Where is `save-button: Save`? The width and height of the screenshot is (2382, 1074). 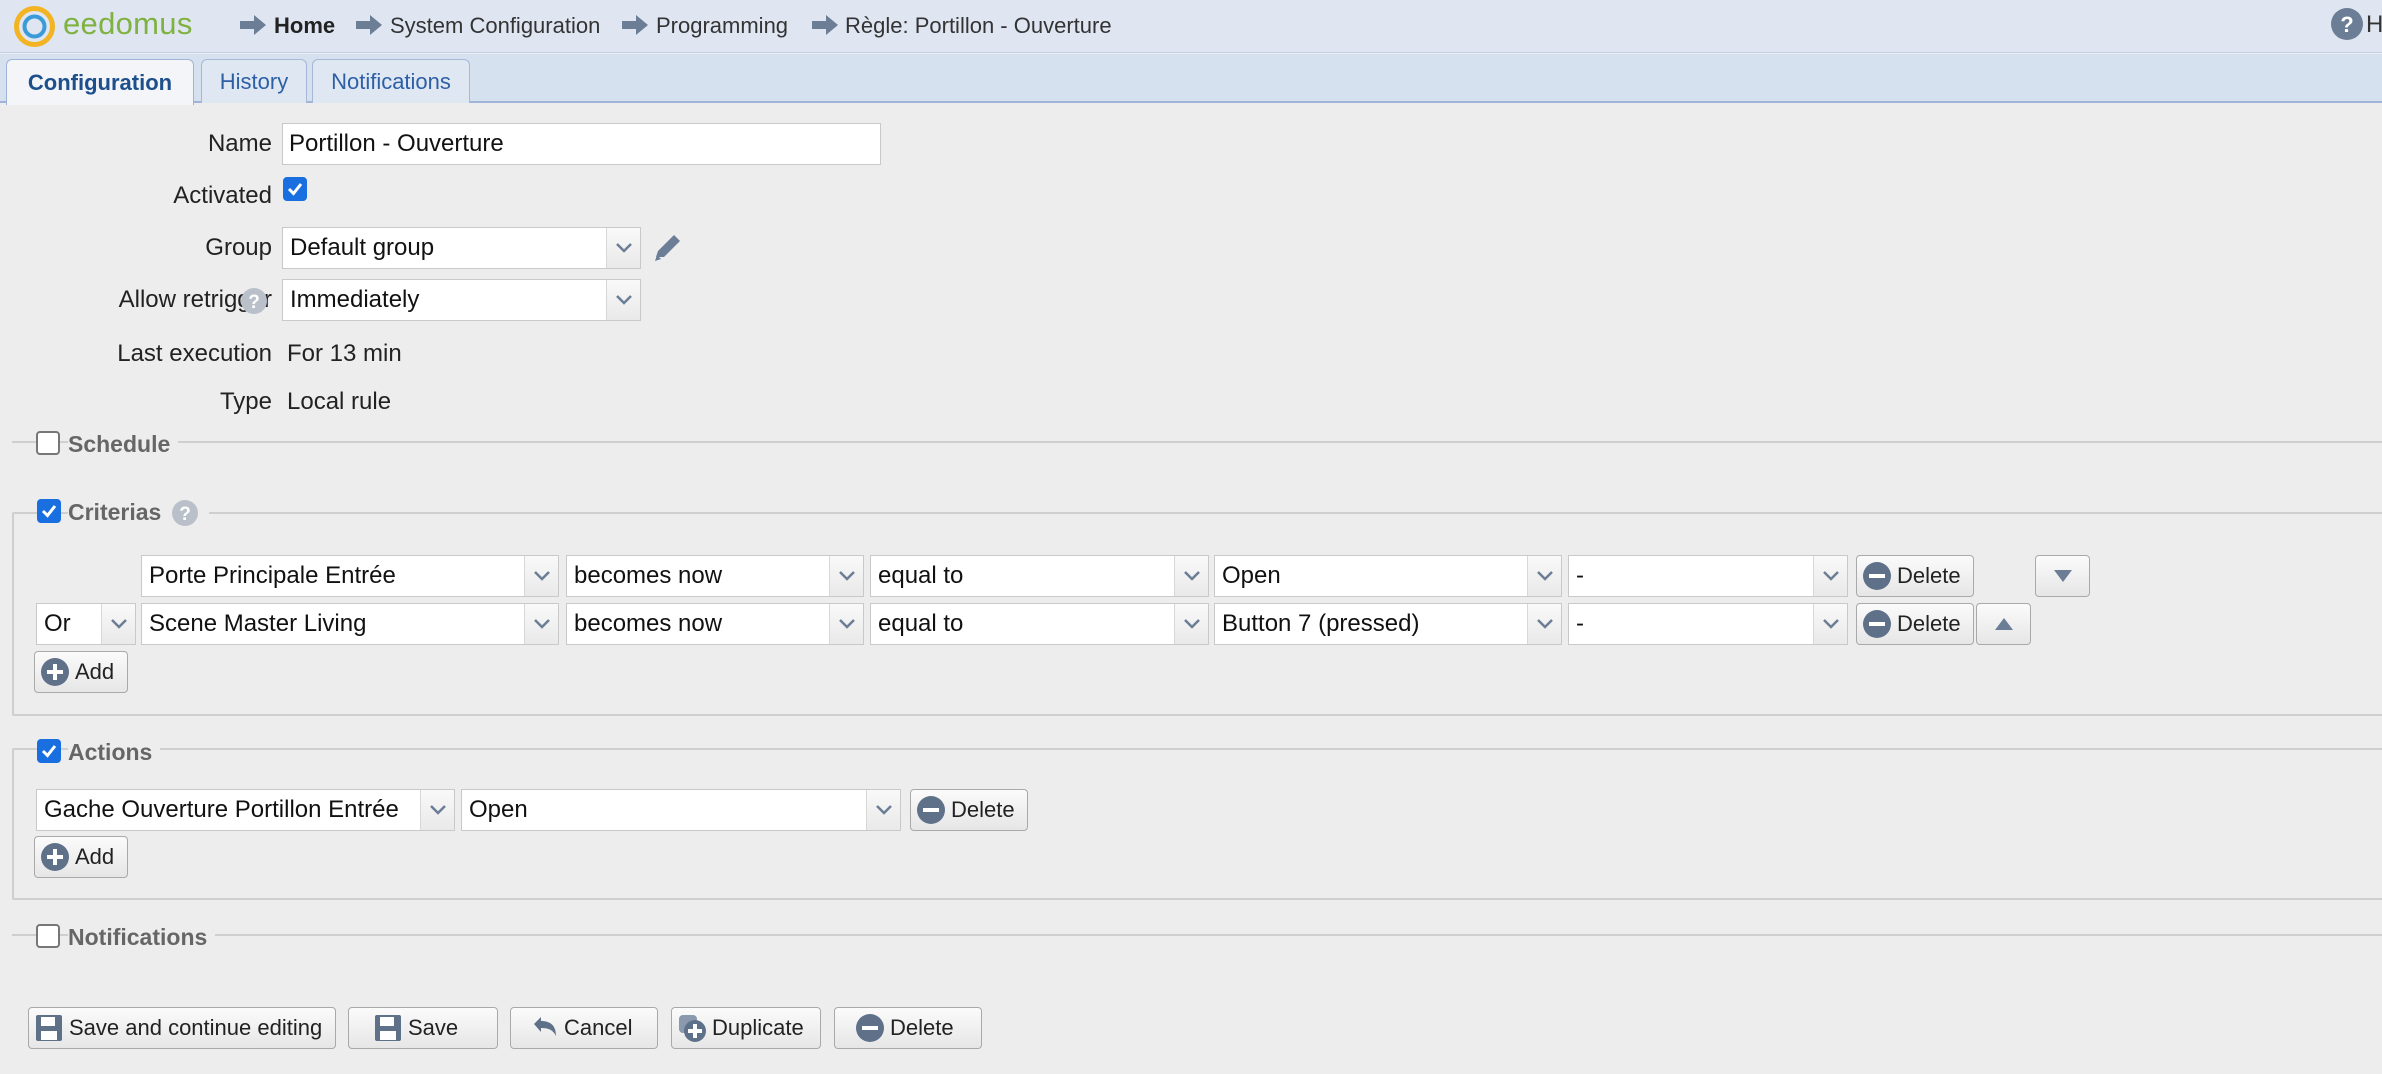 save-button: Save is located at coordinates (423, 1028).